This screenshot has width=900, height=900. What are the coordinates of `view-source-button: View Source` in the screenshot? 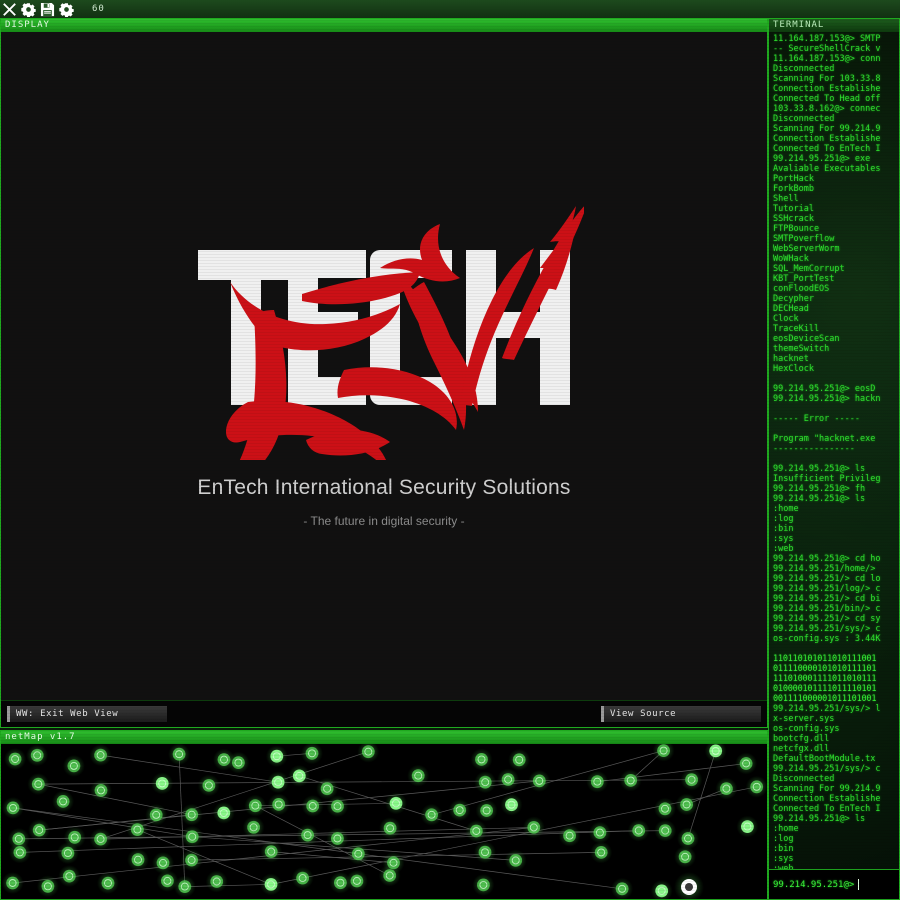 It's located at (681, 714).